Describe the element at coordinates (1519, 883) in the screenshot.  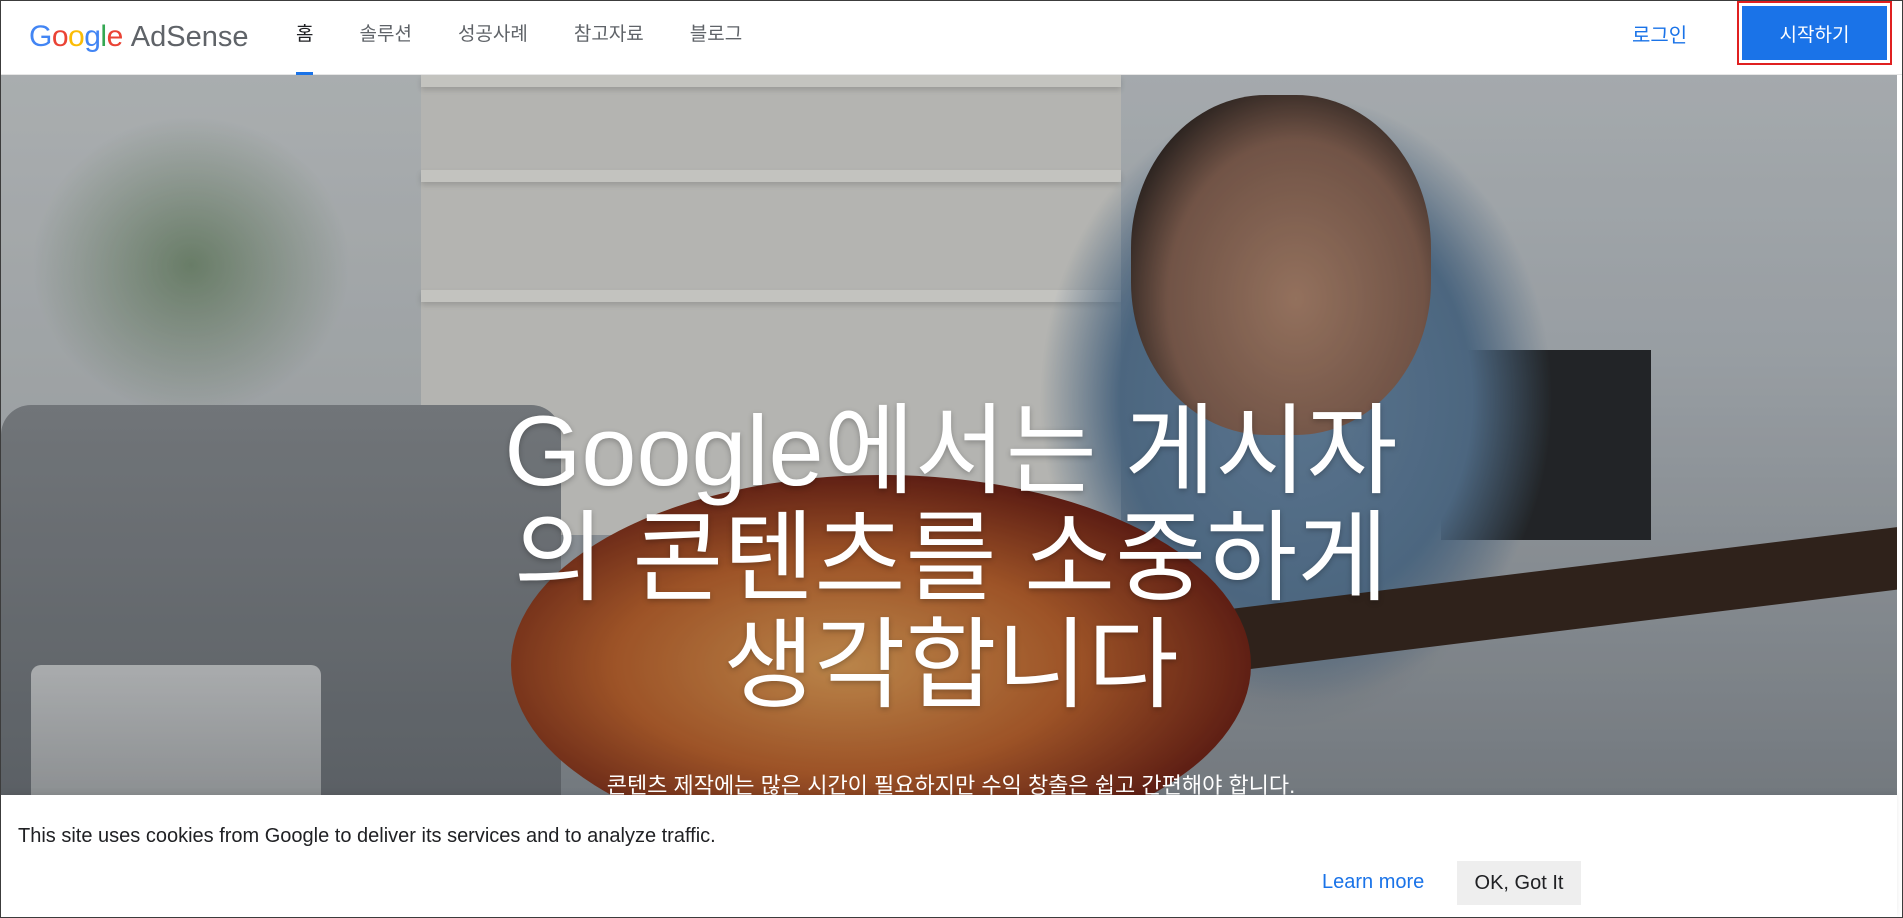
I see `ok-got-it-button: OK, Got It` at that location.